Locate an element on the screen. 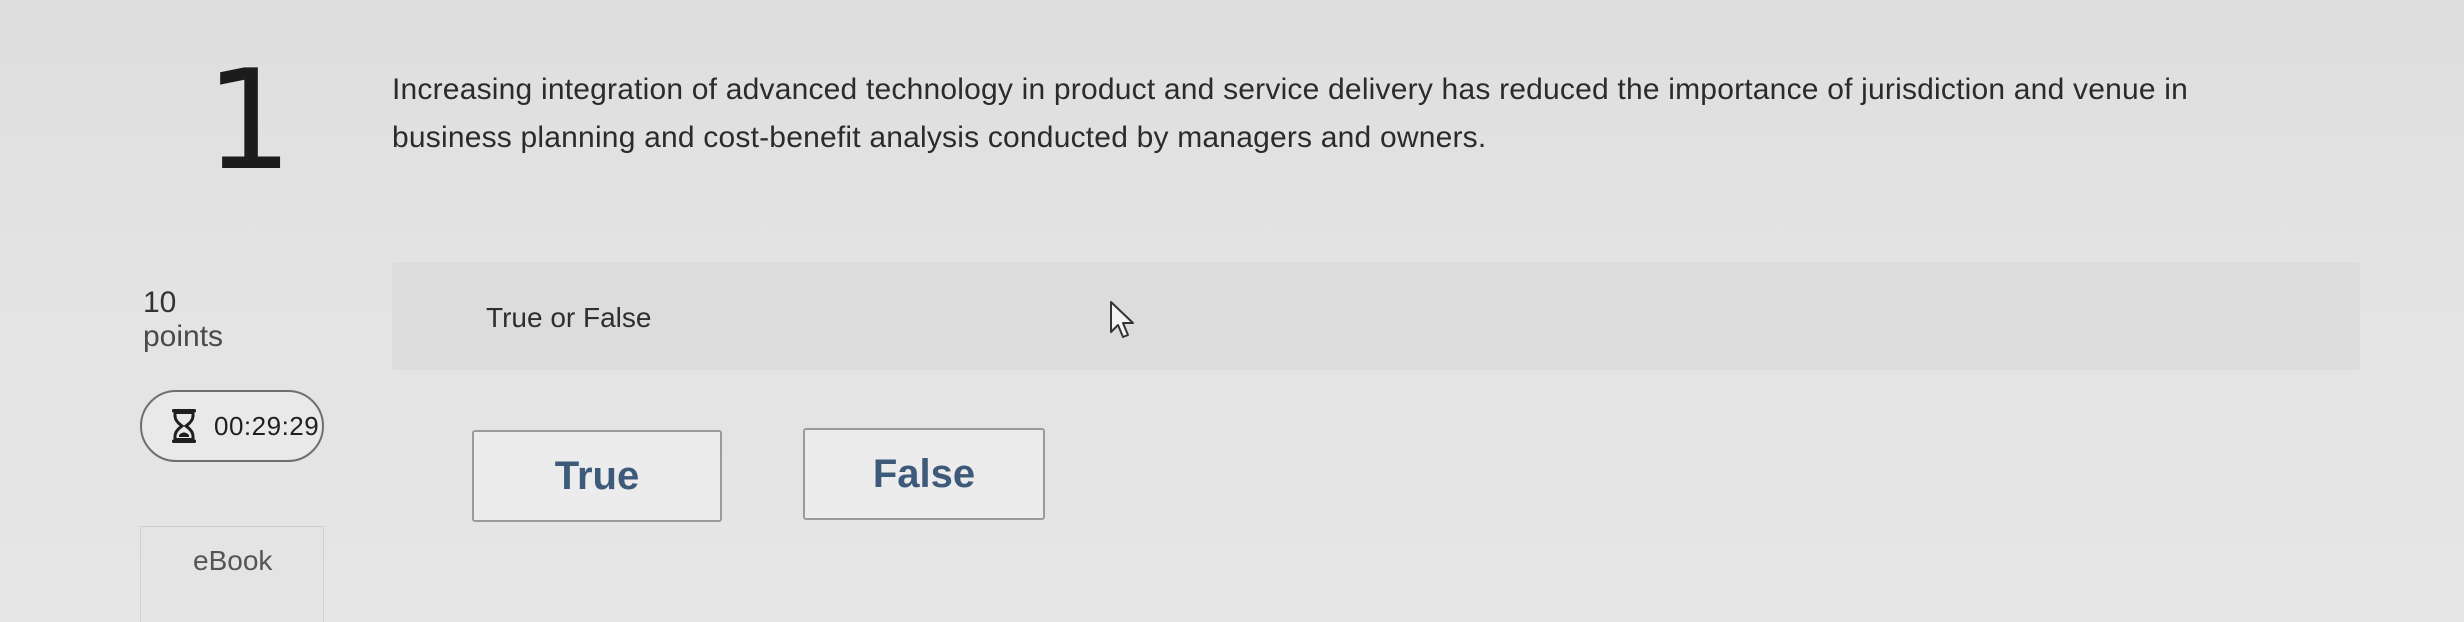 The width and height of the screenshot is (2464, 622). timer-value: 00:29:29 is located at coordinates (267, 425).